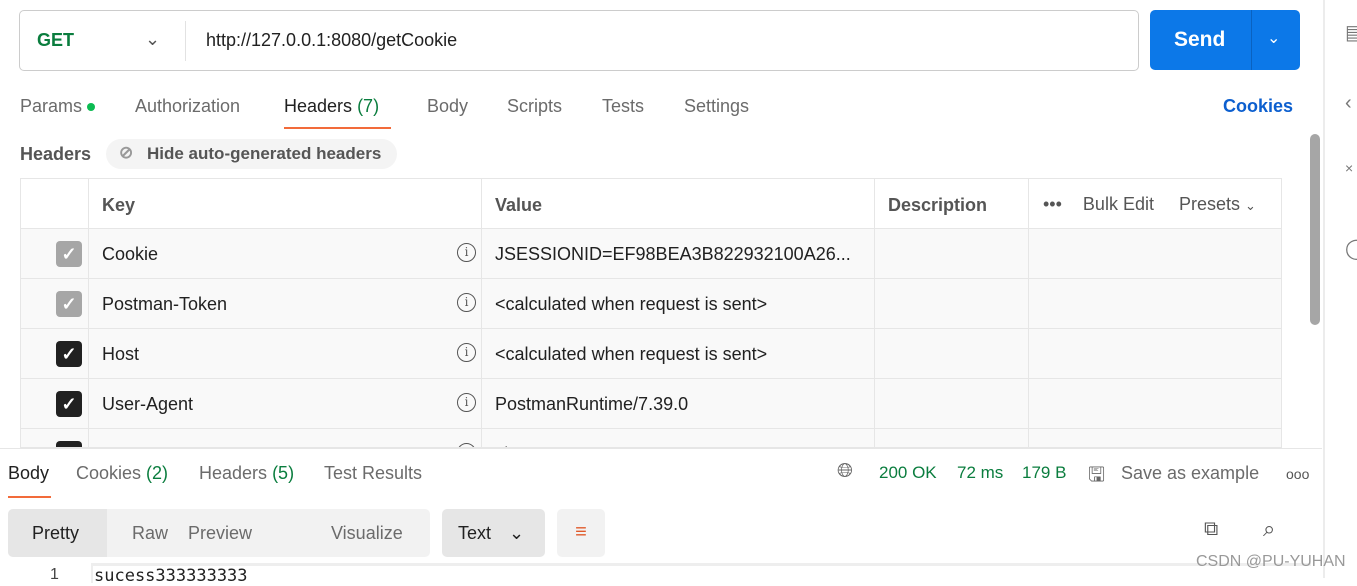  What do you see at coordinates (56, 154) in the screenshot?
I see `headers-label: Headers` at bounding box center [56, 154].